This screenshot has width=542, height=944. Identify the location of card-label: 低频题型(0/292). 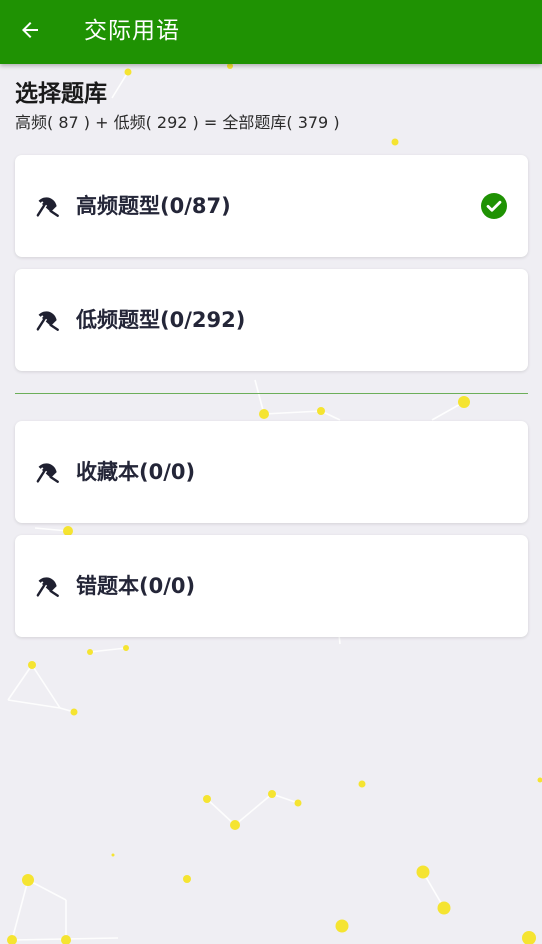
(161, 320).